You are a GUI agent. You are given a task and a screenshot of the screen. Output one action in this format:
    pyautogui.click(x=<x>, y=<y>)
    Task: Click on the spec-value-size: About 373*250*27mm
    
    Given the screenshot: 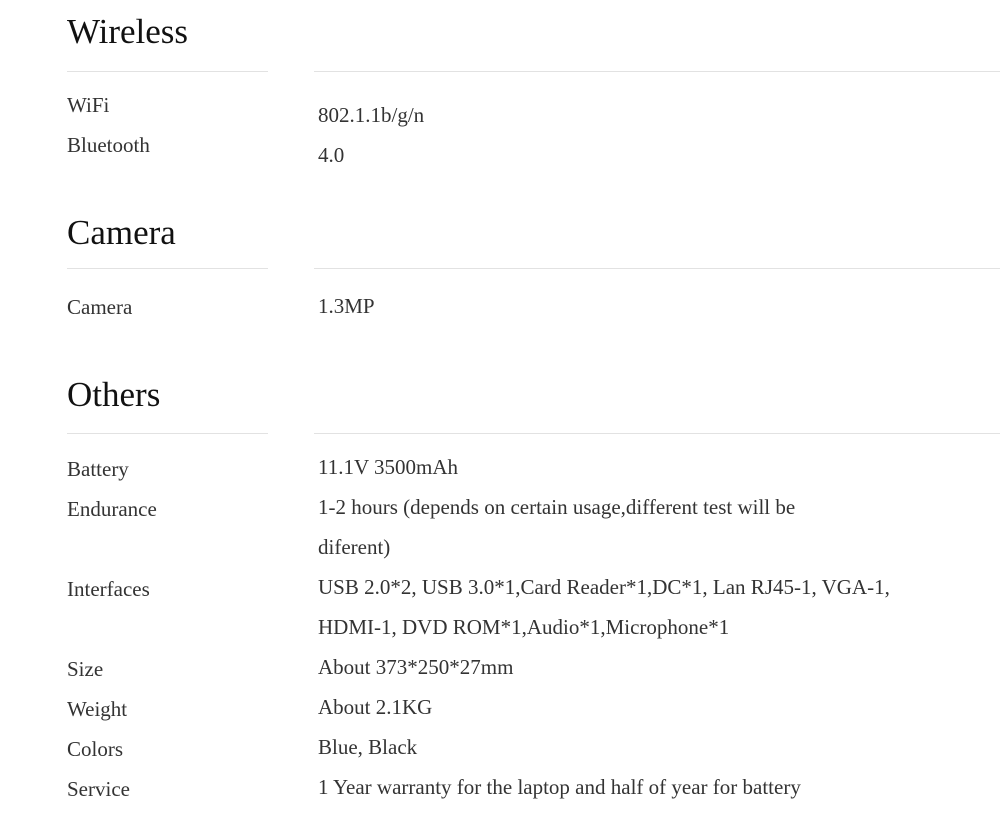 What is the action you would take?
    pyautogui.click(x=416, y=667)
    